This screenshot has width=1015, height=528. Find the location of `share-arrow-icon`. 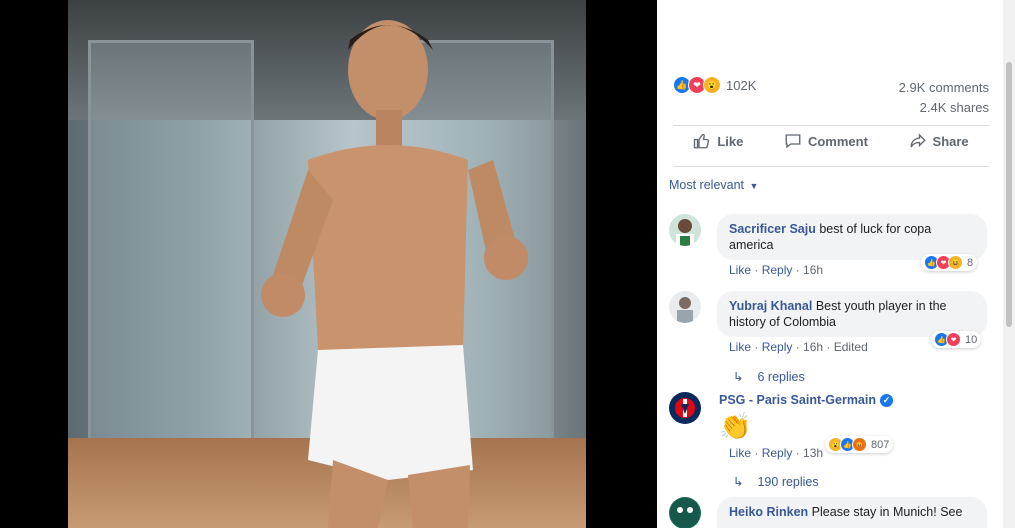

share-arrow-icon is located at coordinates (918, 140).